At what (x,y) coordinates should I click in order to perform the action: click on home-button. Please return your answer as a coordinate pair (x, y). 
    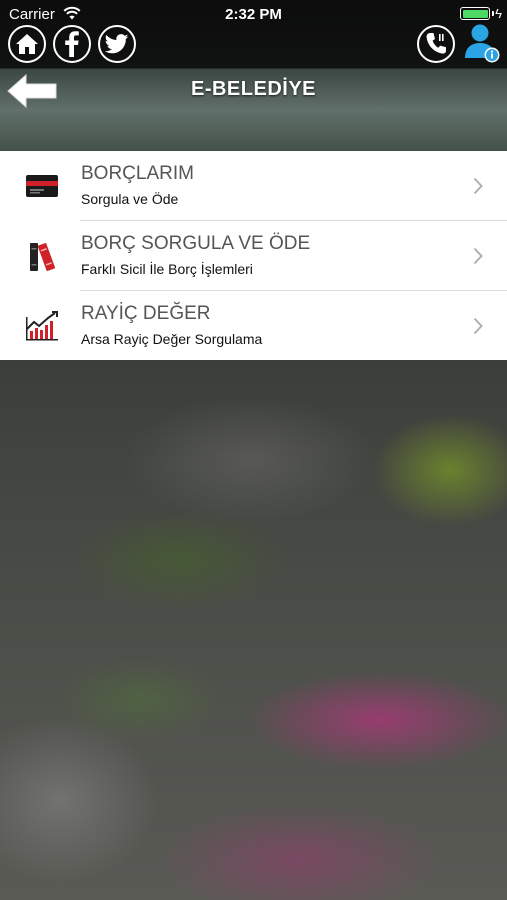
    Looking at the image, I should click on (27, 44).